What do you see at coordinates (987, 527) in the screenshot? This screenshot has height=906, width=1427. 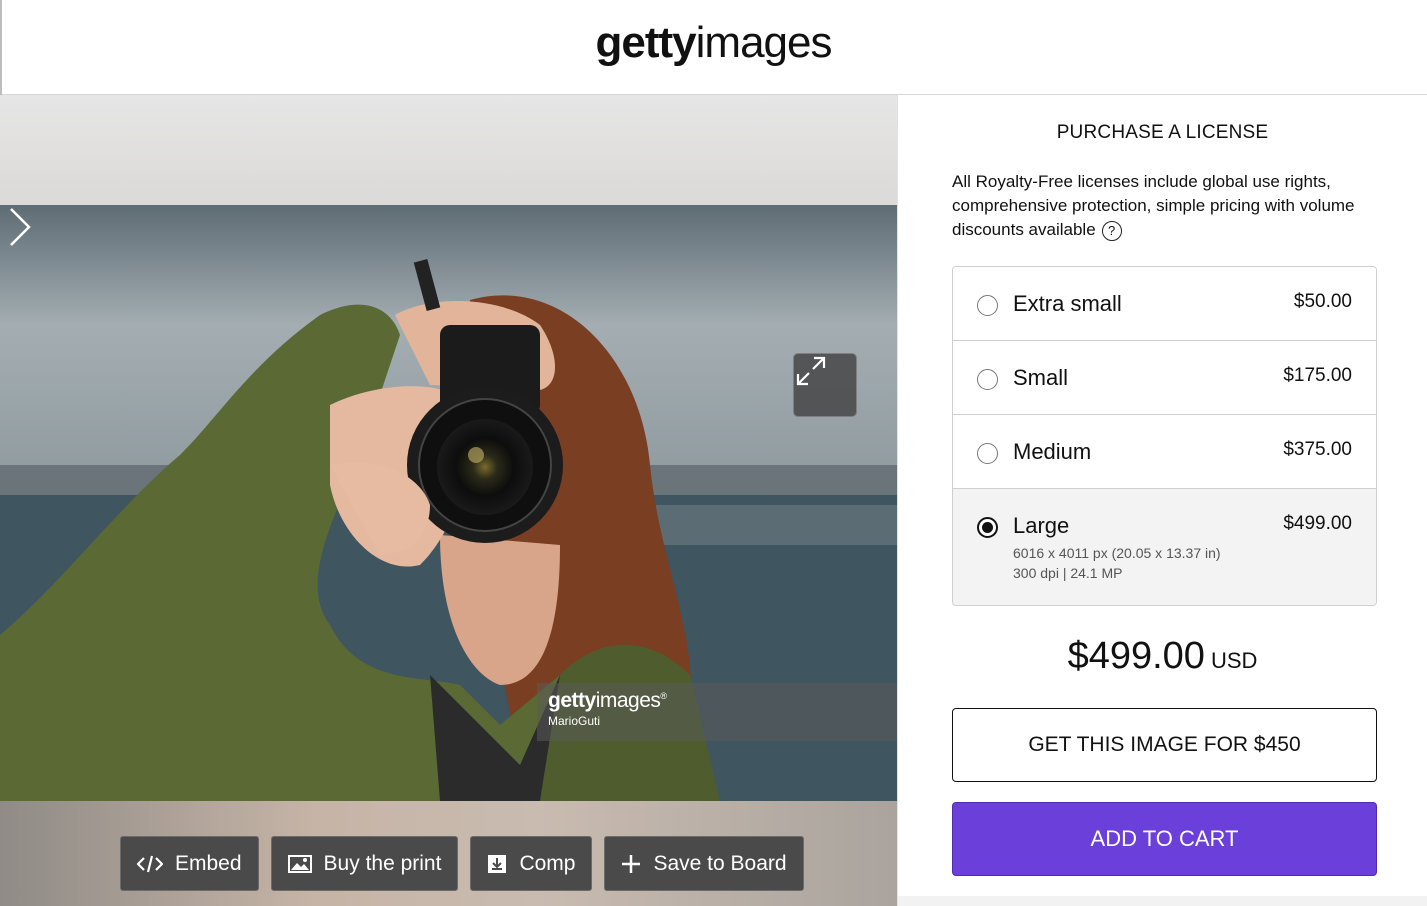 I see `radio-large` at bounding box center [987, 527].